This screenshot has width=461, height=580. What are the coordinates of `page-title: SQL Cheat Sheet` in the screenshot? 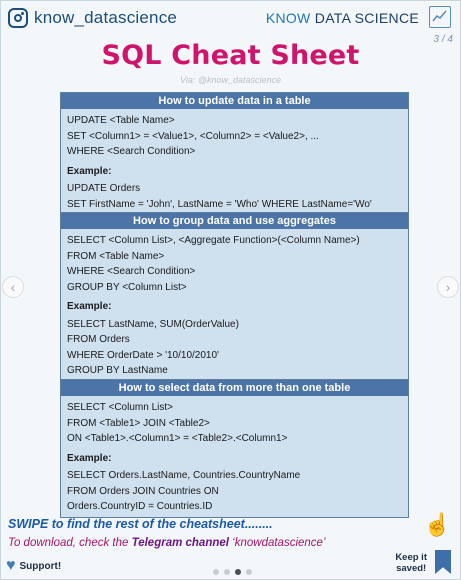 It's located at (230, 55).